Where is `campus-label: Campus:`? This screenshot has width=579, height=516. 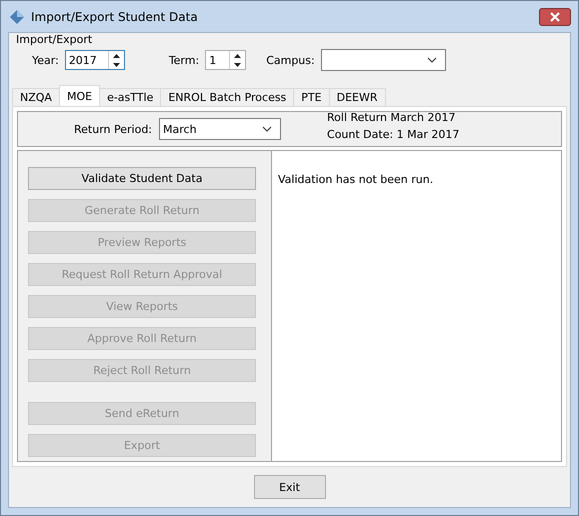 campus-label: Campus: is located at coordinates (290, 60).